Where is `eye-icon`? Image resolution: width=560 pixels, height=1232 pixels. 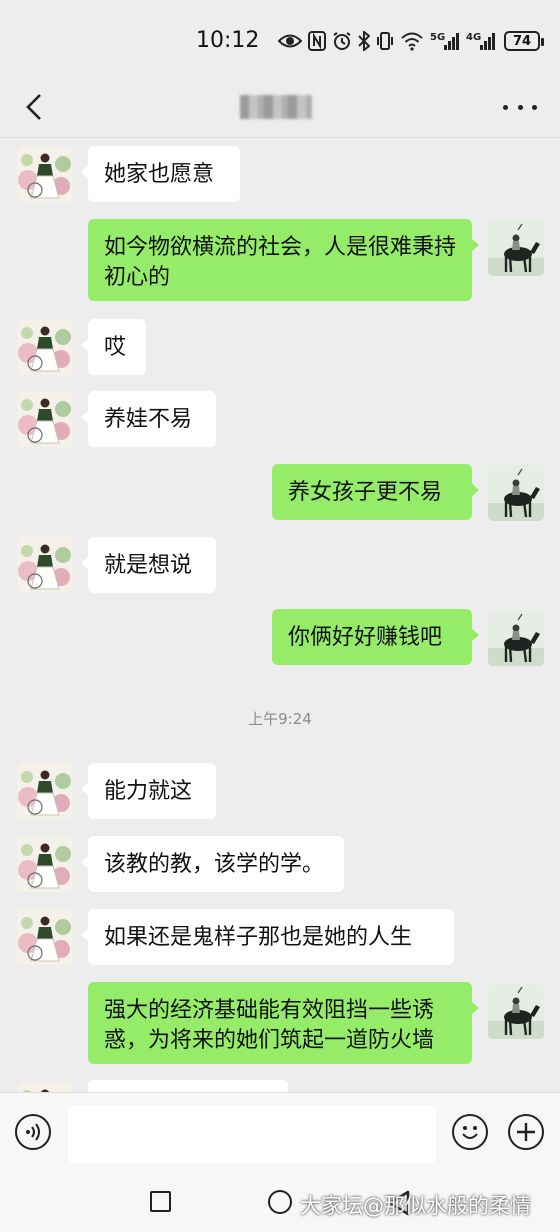 eye-icon is located at coordinates (290, 41).